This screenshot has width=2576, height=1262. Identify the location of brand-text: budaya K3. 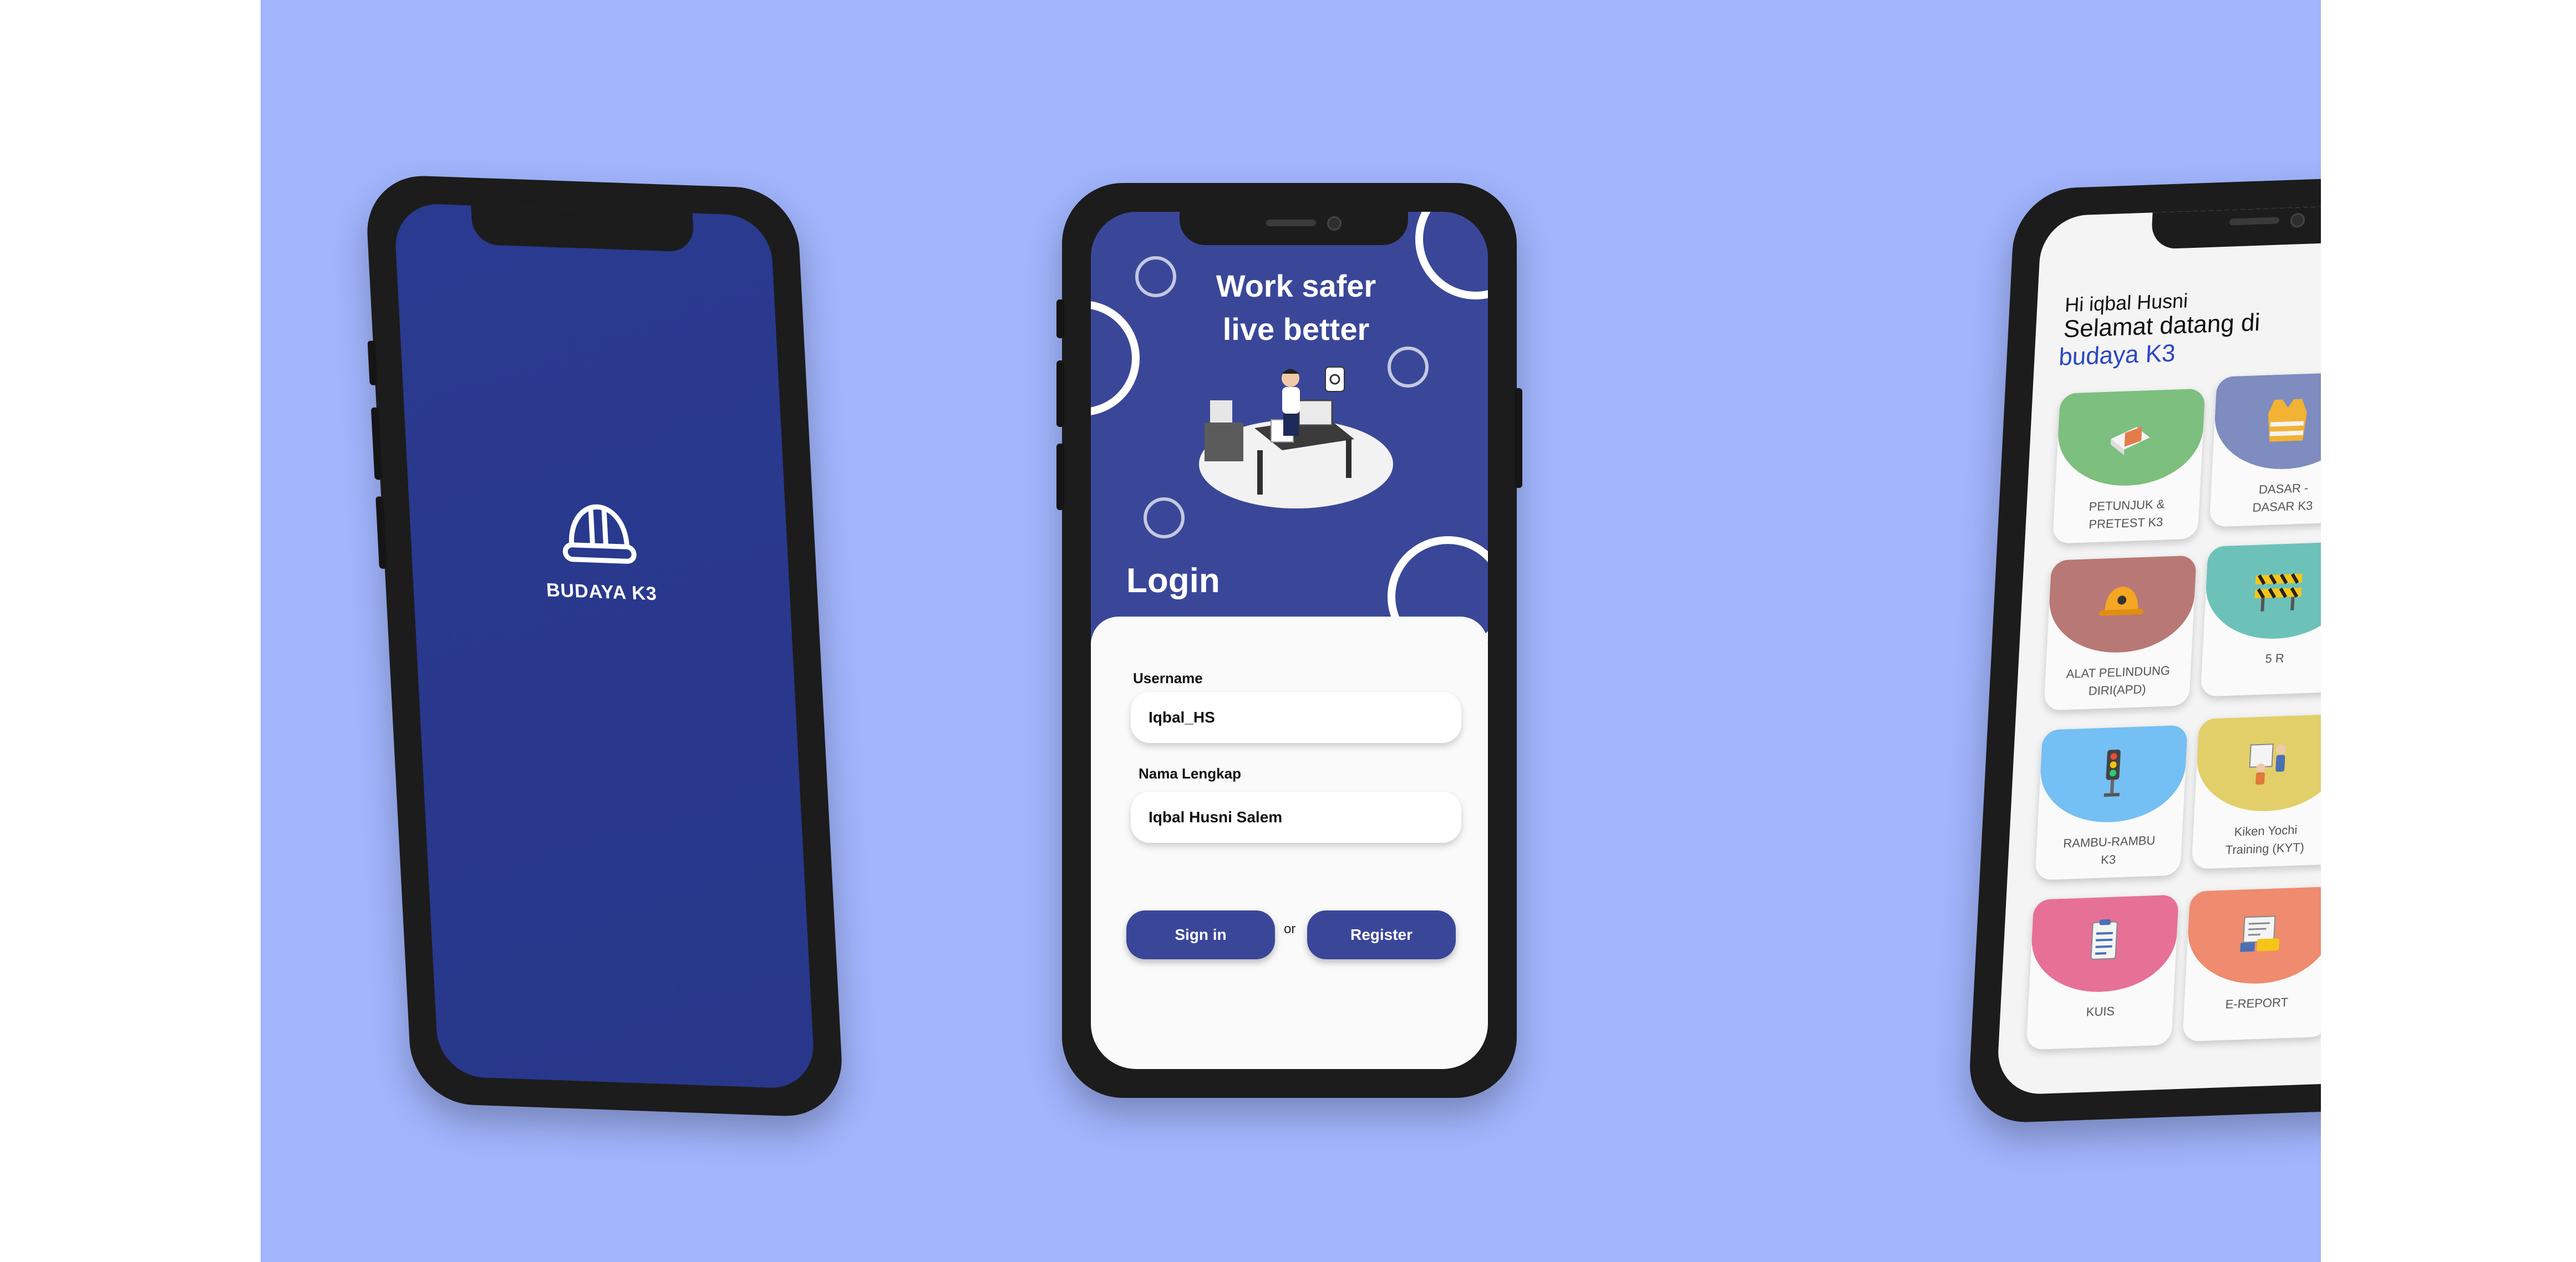
(2117, 355).